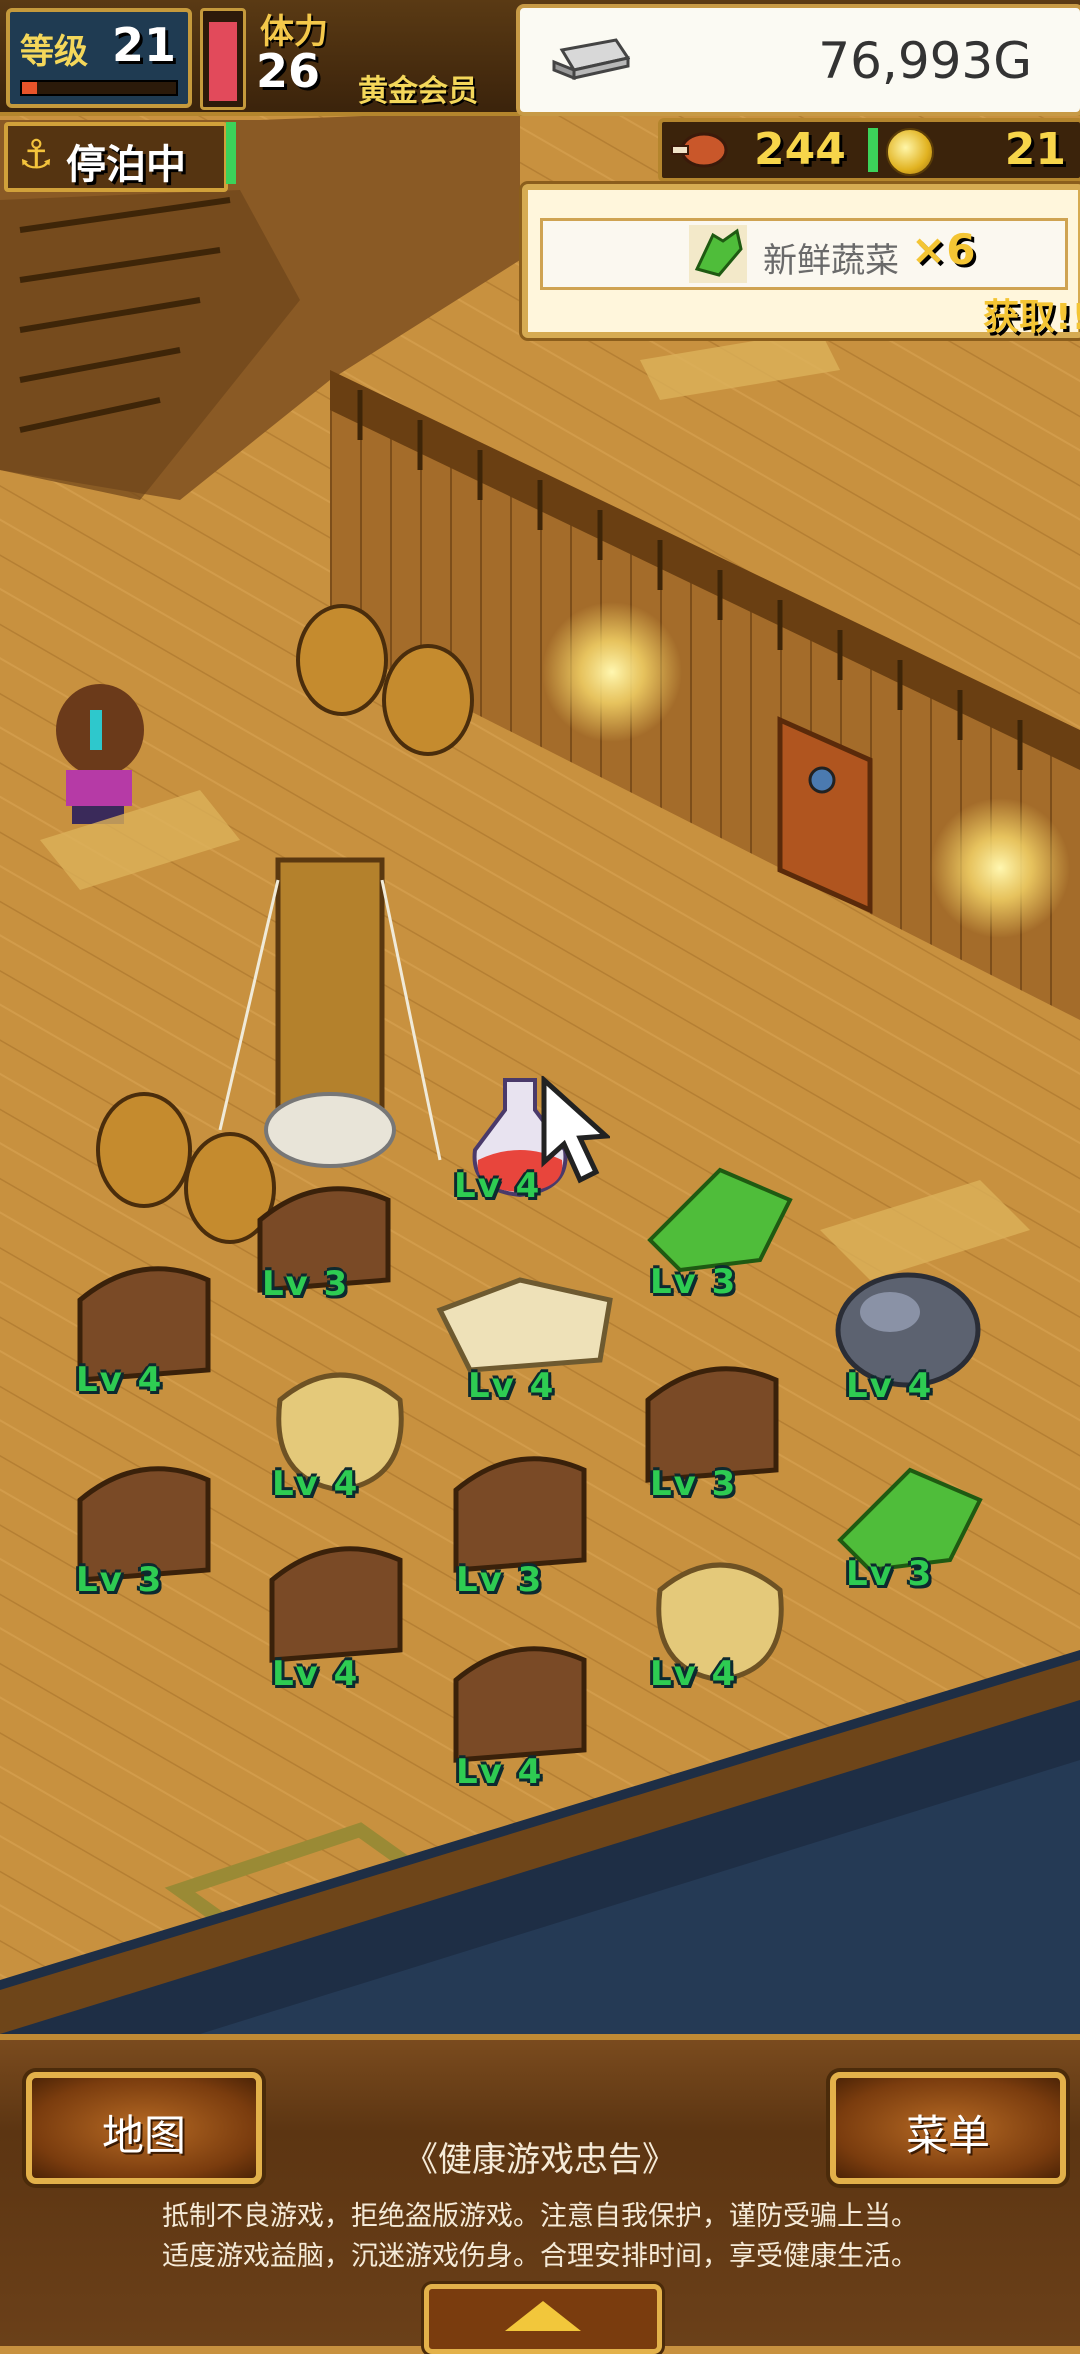 The height and width of the screenshot is (2354, 1080). Describe the element at coordinates (800, 149) in the screenshot. I see `food-value: 244` at that location.